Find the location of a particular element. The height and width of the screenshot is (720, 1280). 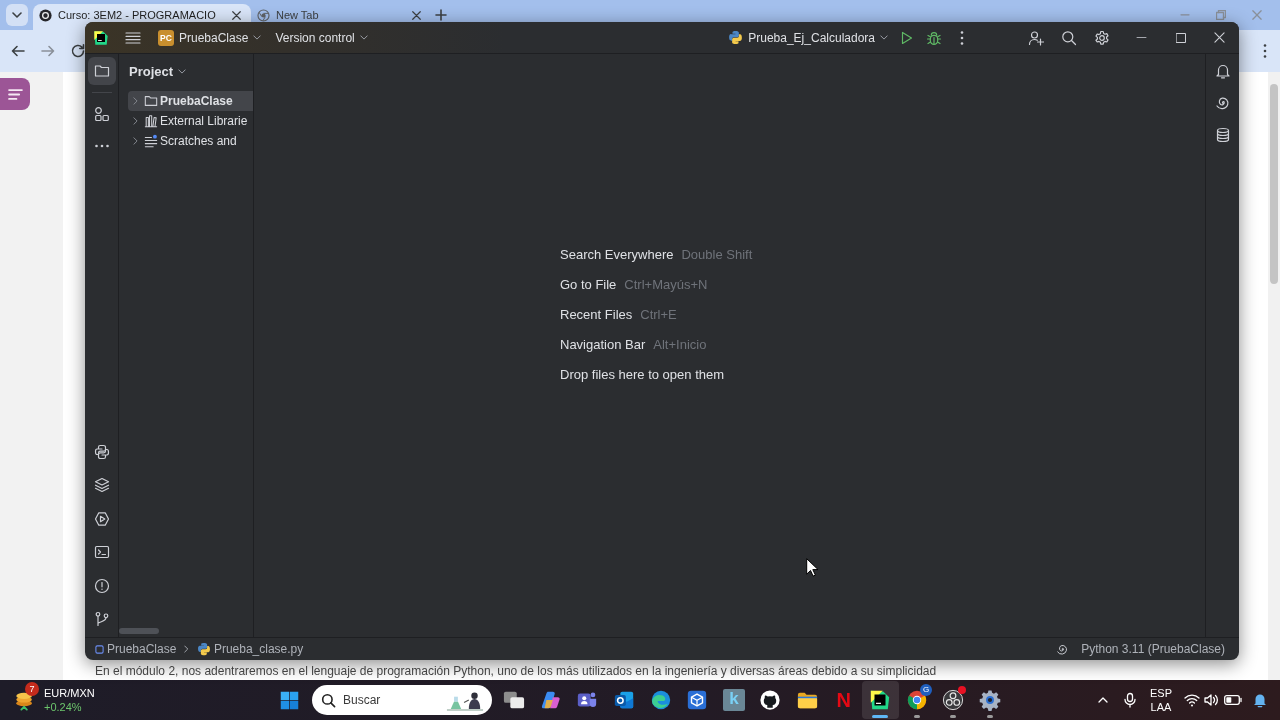

vcs-widget: Version control is located at coordinates (321, 37).